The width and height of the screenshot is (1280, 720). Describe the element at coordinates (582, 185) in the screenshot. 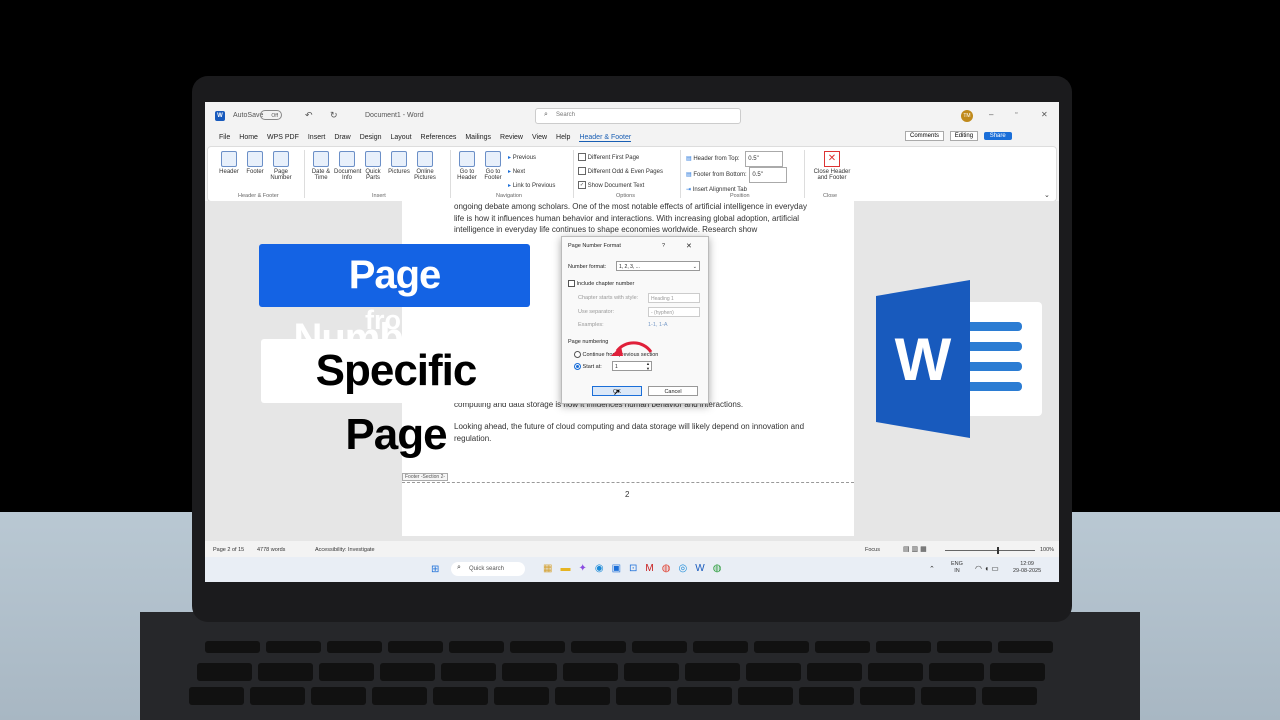

I see `option-checkbox: ✓` at that location.